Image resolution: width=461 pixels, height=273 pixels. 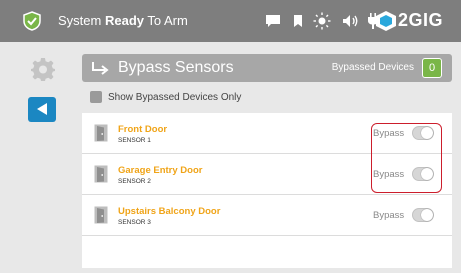 What do you see at coordinates (273, 21) in the screenshot?
I see `message-icon` at bounding box center [273, 21].